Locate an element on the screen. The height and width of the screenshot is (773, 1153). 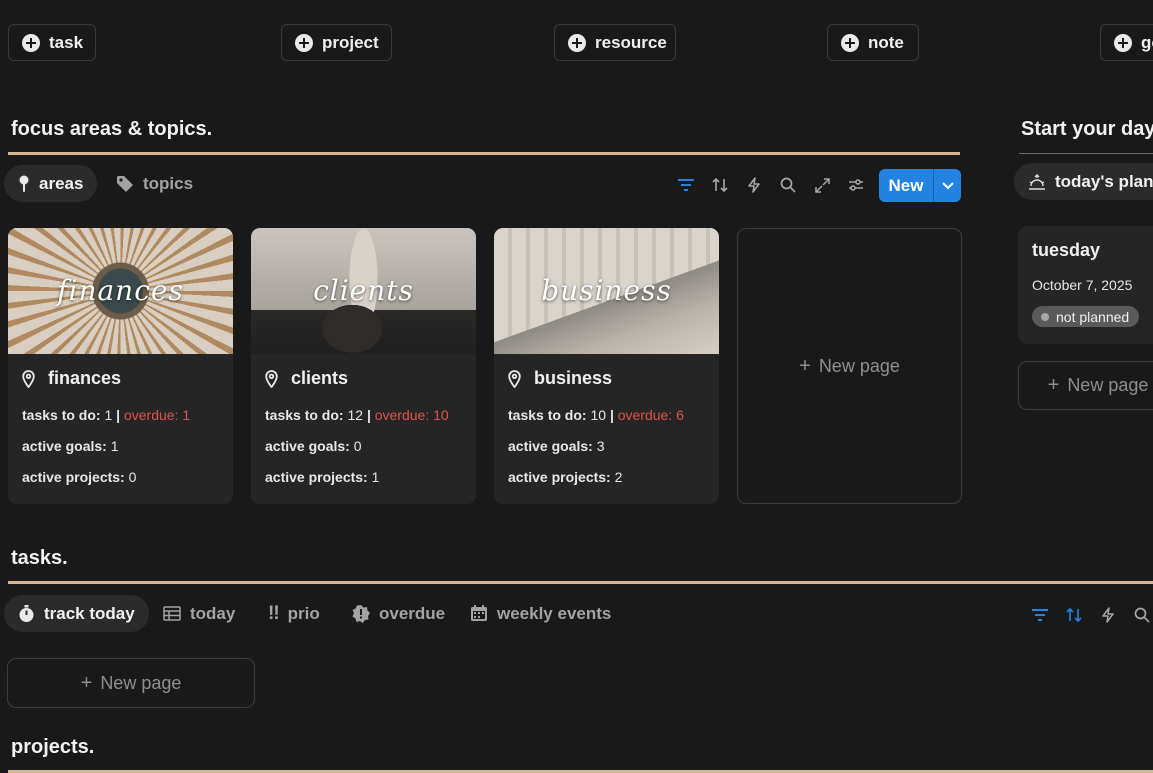
tab-today: today is located at coordinates (199, 613).